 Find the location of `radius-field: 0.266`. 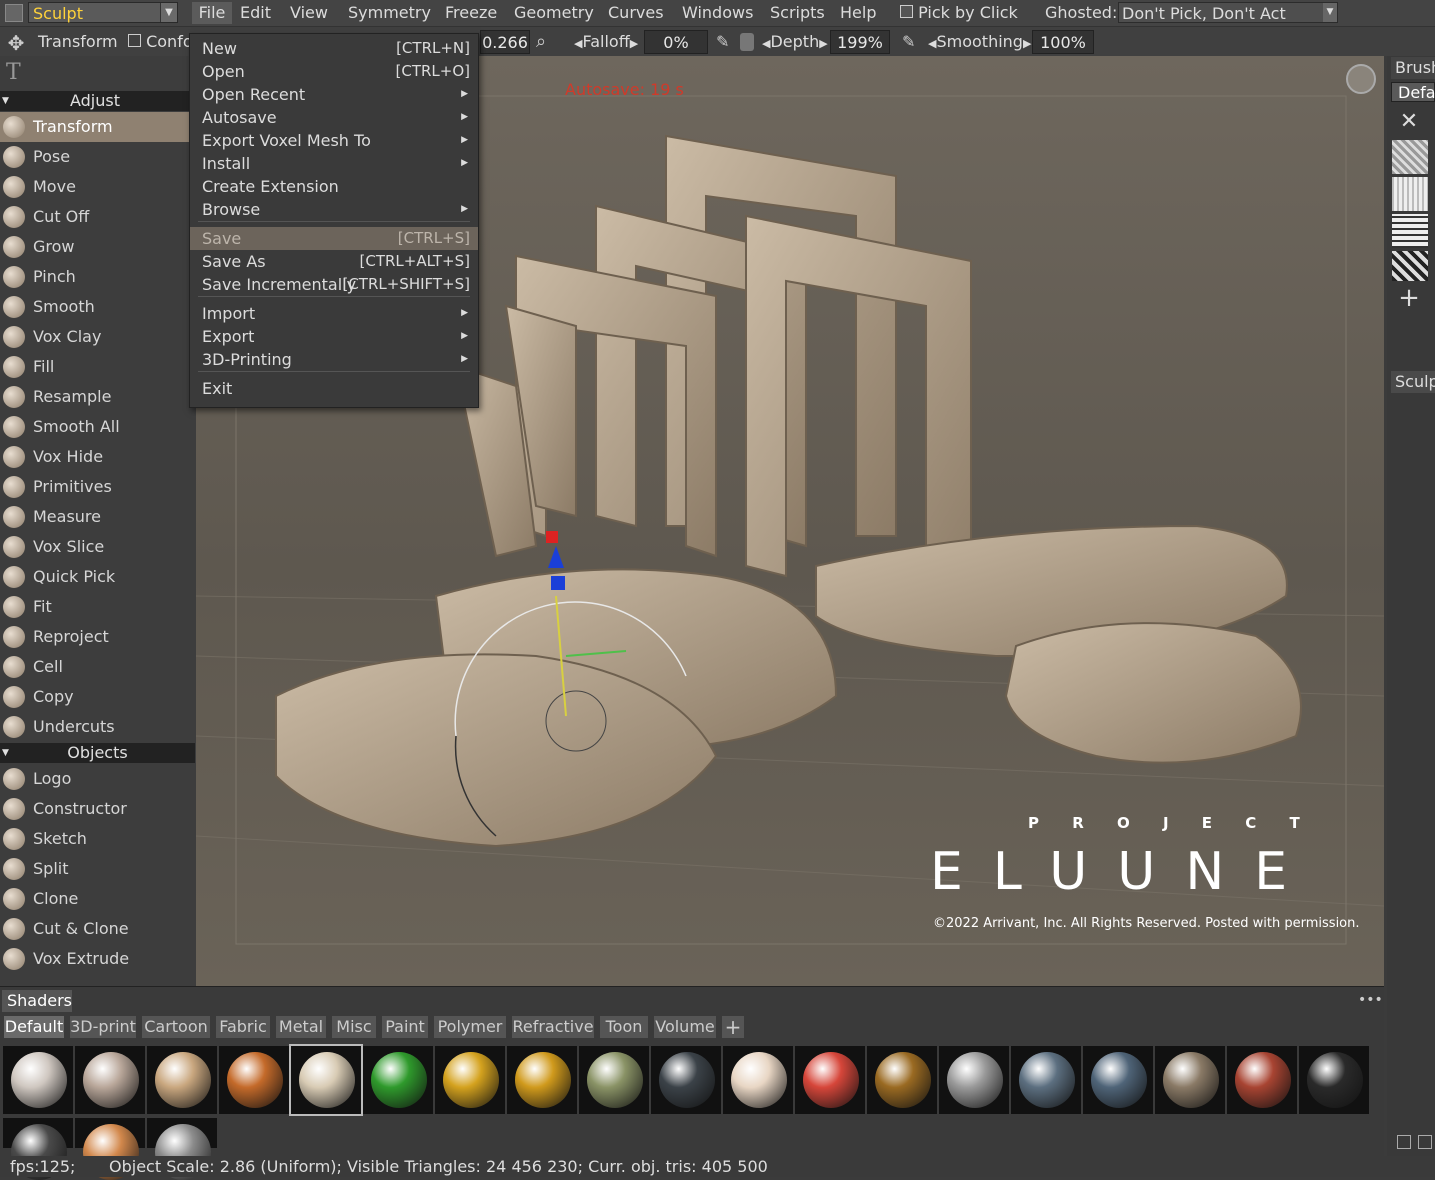

radius-field: 0.266 is located at coordinates (505, 42).